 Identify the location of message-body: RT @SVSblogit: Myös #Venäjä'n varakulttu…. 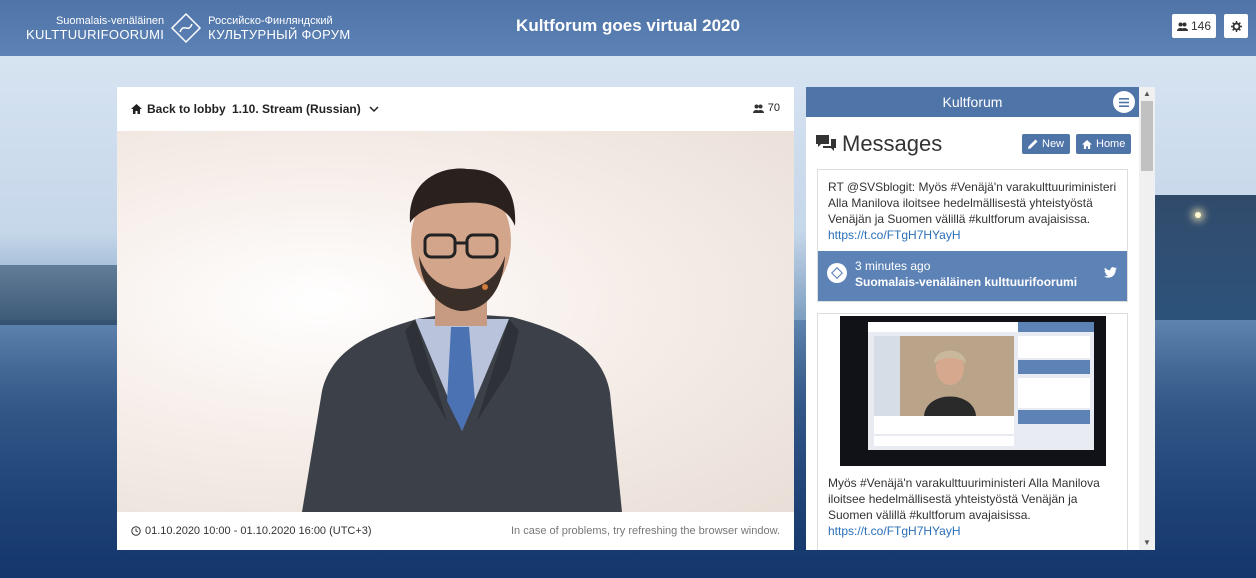
(972, 203).